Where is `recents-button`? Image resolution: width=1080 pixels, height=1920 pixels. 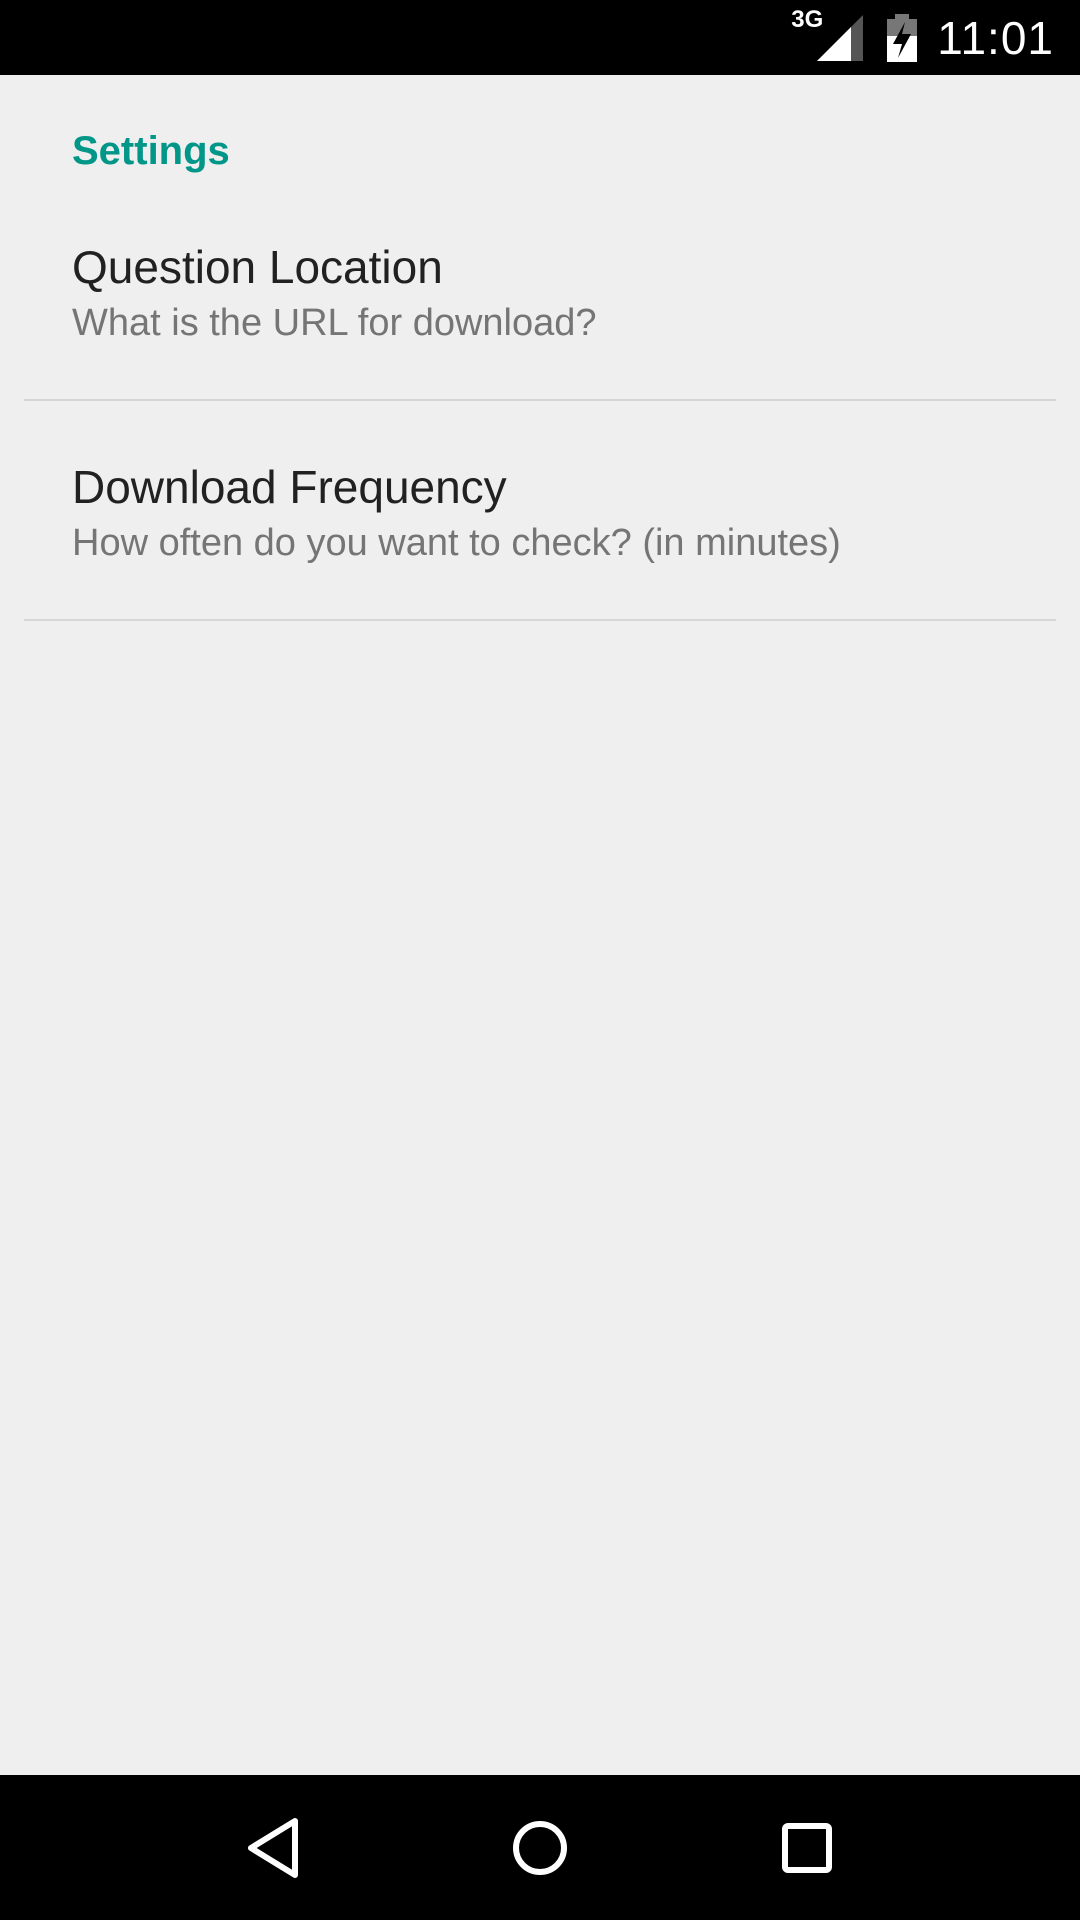 recents-button is located at coordinates (807, 1848).